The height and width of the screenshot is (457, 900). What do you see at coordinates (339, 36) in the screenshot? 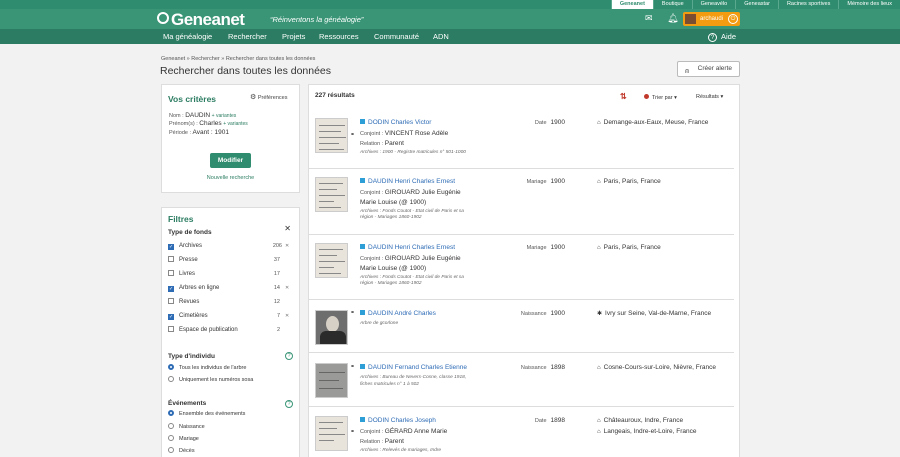
I see `nav-ressources: Ressources` at bounding box center [339, 36].